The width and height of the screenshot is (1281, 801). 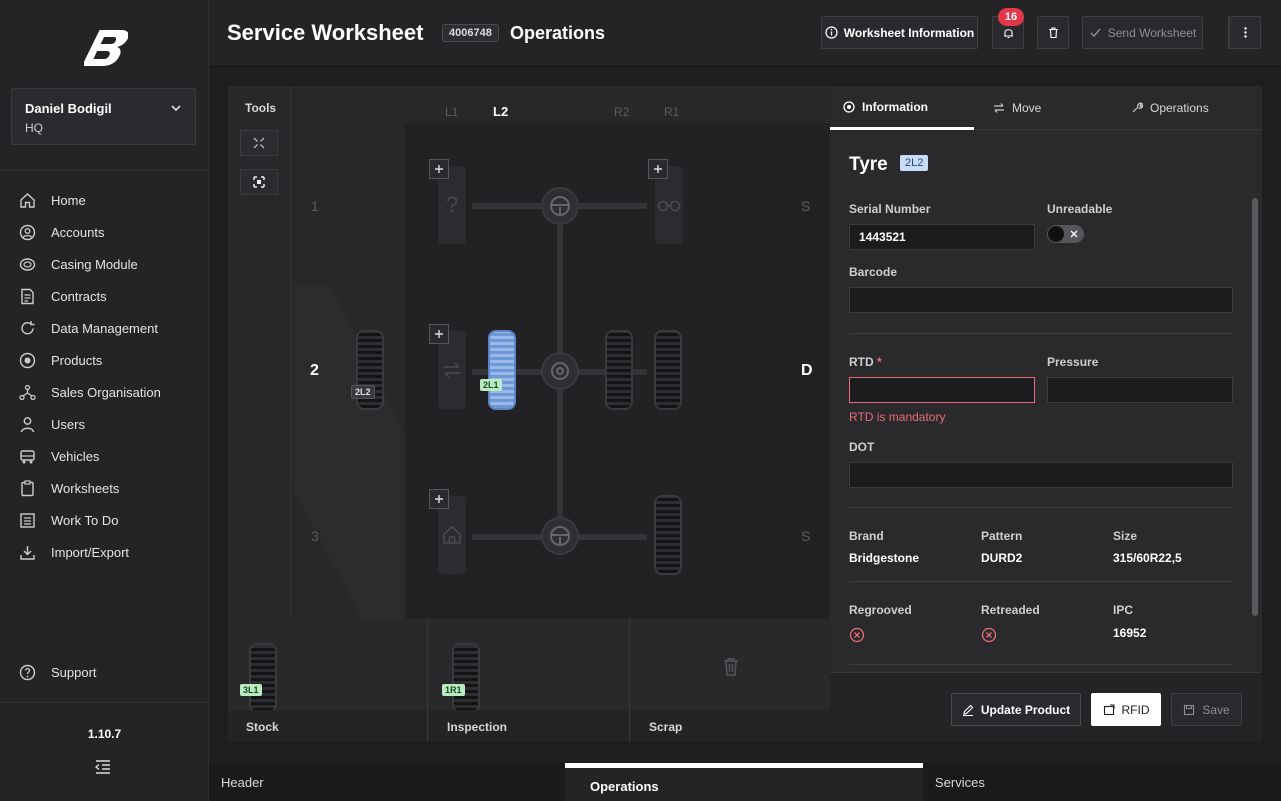 What do you see at coordinates (27, 672) in the screenshot?
I see `help-icon` at bounding box center [27, 672].